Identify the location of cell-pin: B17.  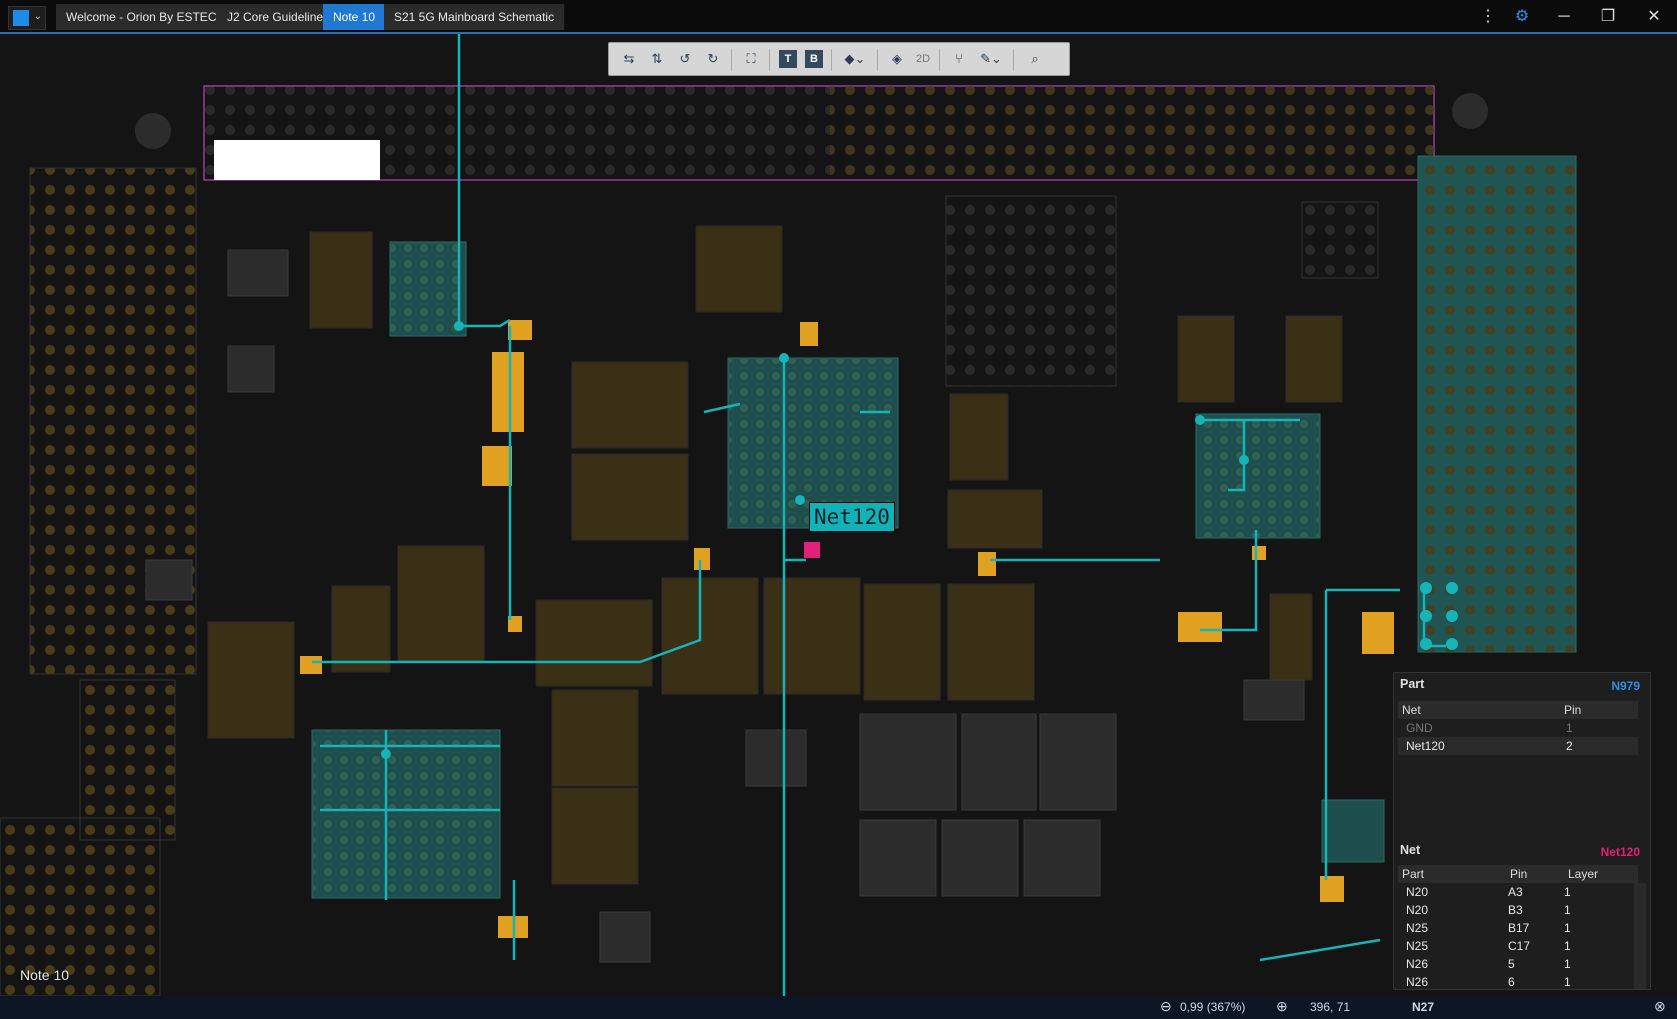
(1519, 928).